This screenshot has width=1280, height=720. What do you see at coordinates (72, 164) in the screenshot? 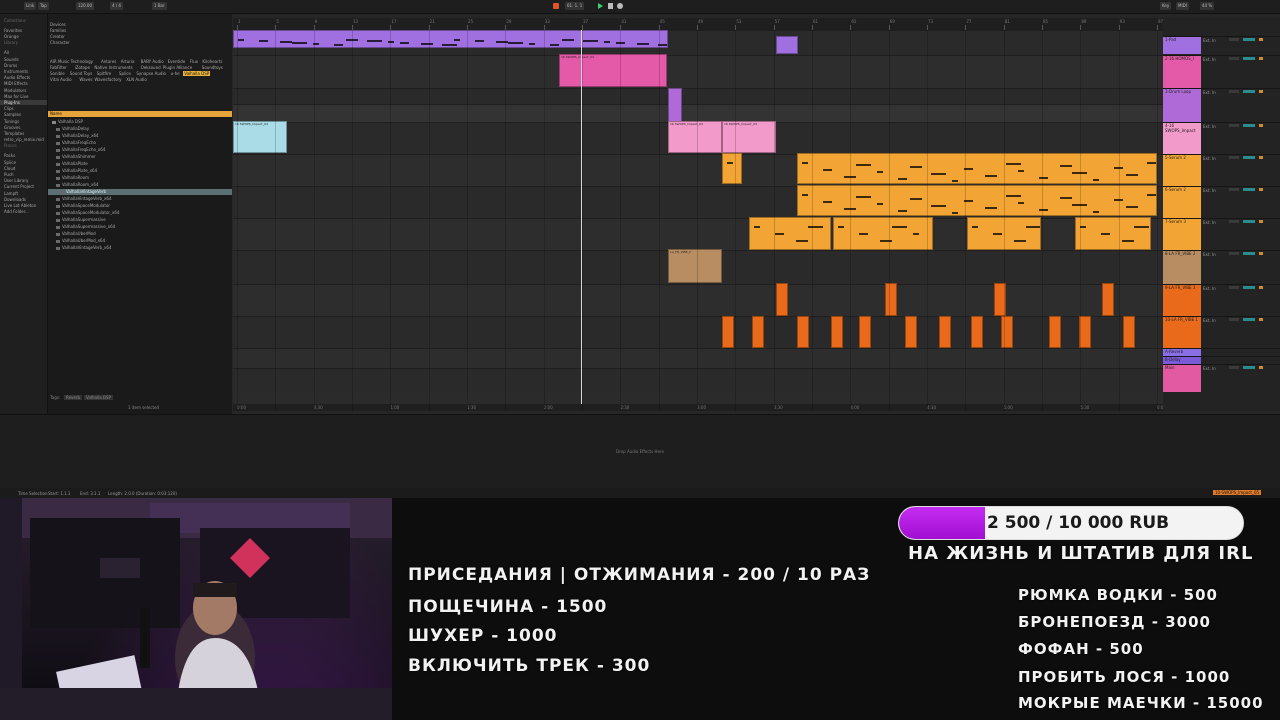
I see `file-item: ValhallaPlate` at bounding box center [72, 164].